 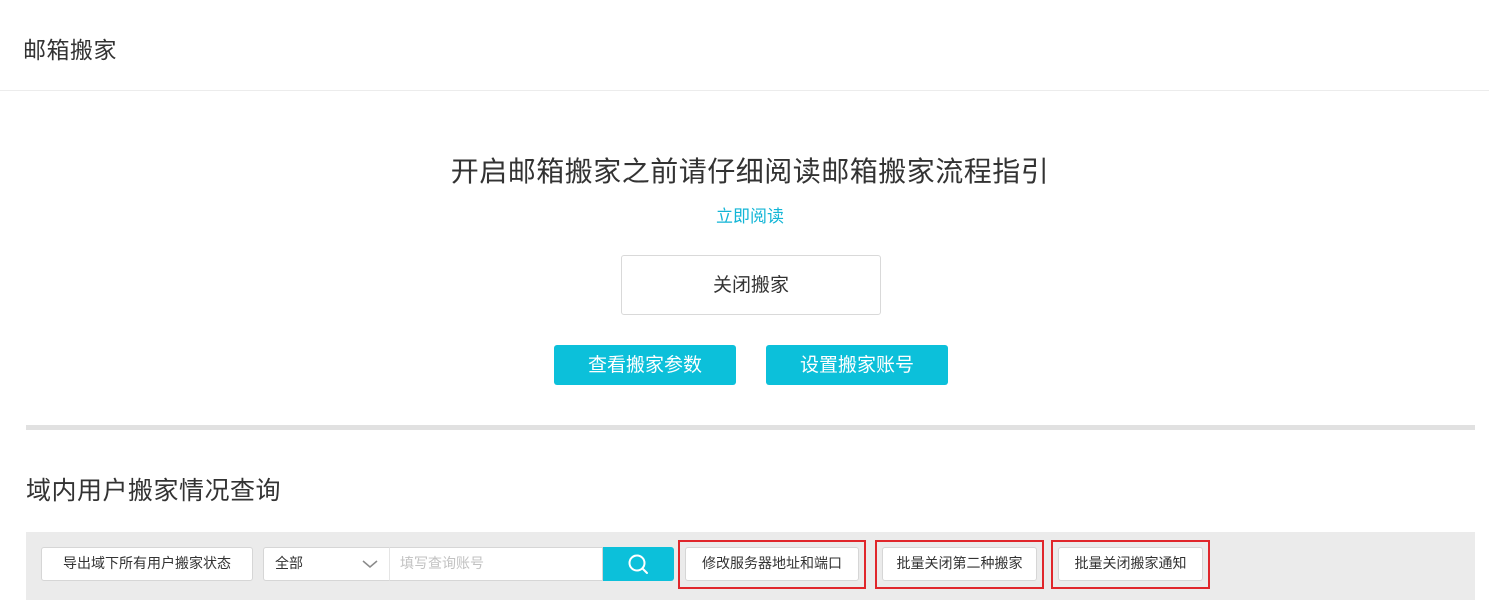 I want to click on search-button, so click(x=638, y=564).